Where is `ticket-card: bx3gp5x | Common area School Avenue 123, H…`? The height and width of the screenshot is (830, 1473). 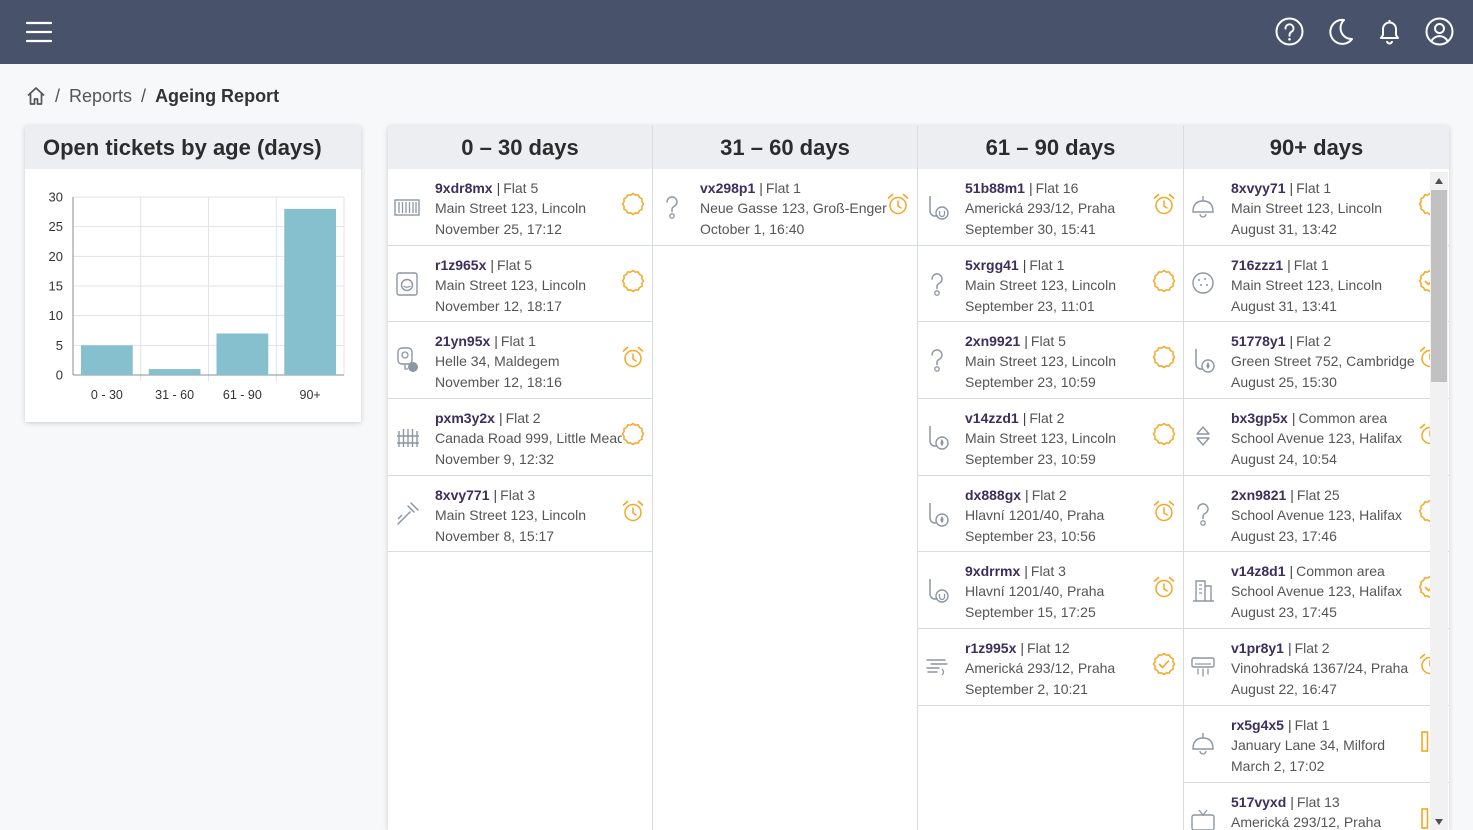 ticket-card: bx3gp5x | Common area School Avenue 123, H… is located at coordinates (1316, 437).